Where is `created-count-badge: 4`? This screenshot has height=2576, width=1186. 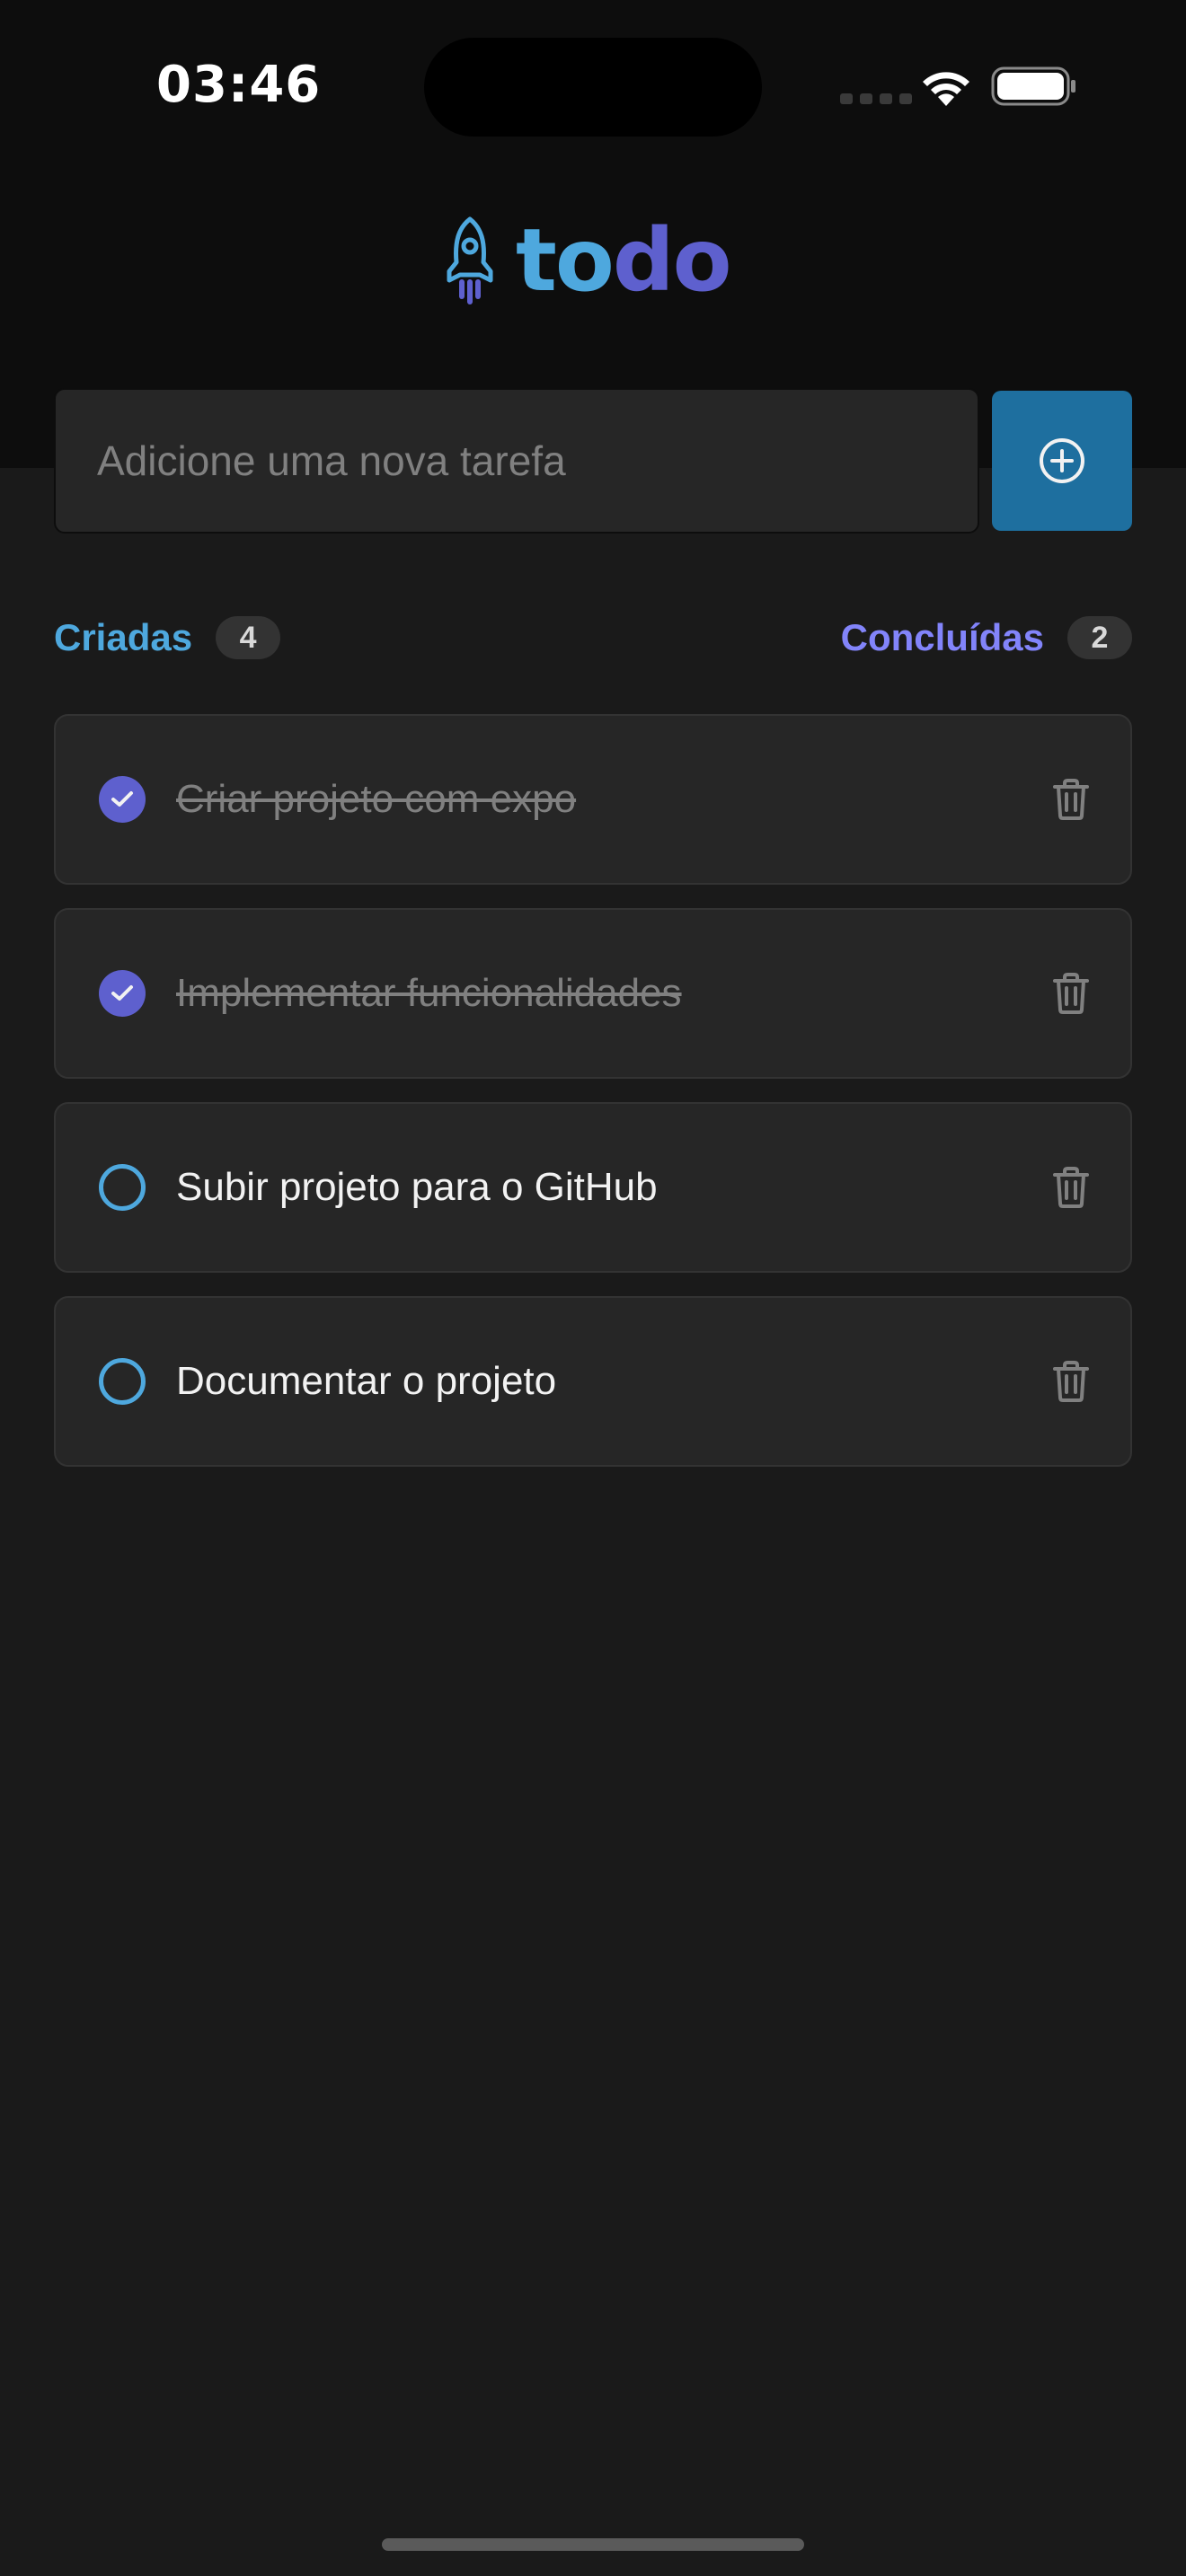 created-count-badge: 4 is located at coordinates (248, 637).